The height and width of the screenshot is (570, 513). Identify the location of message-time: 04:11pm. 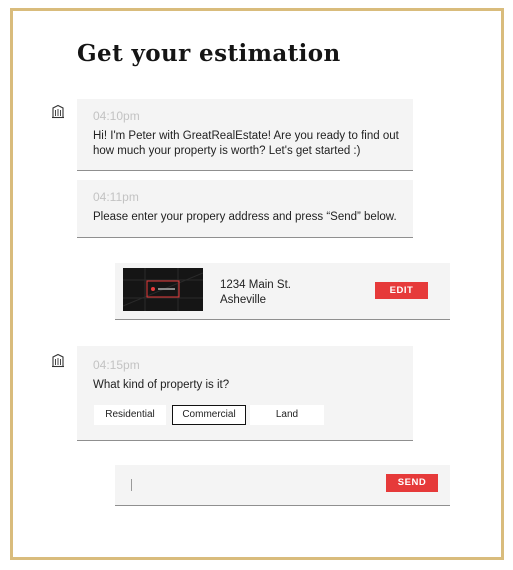
(116, 197).